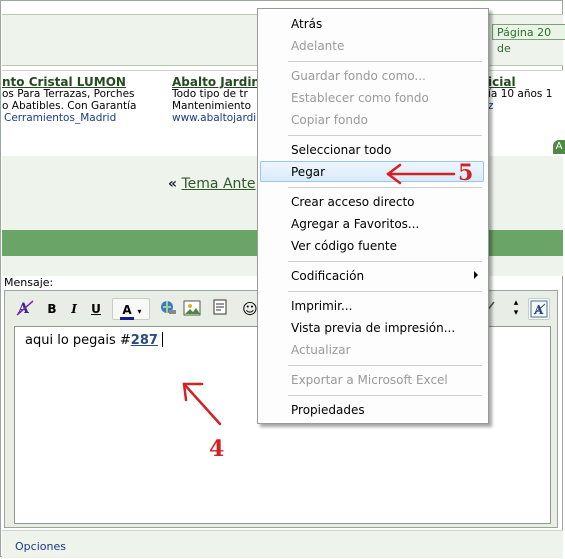 This screenshot has height=559, width=565. I want to click on ad-line: ía 10 años 1, so click(520, 94).